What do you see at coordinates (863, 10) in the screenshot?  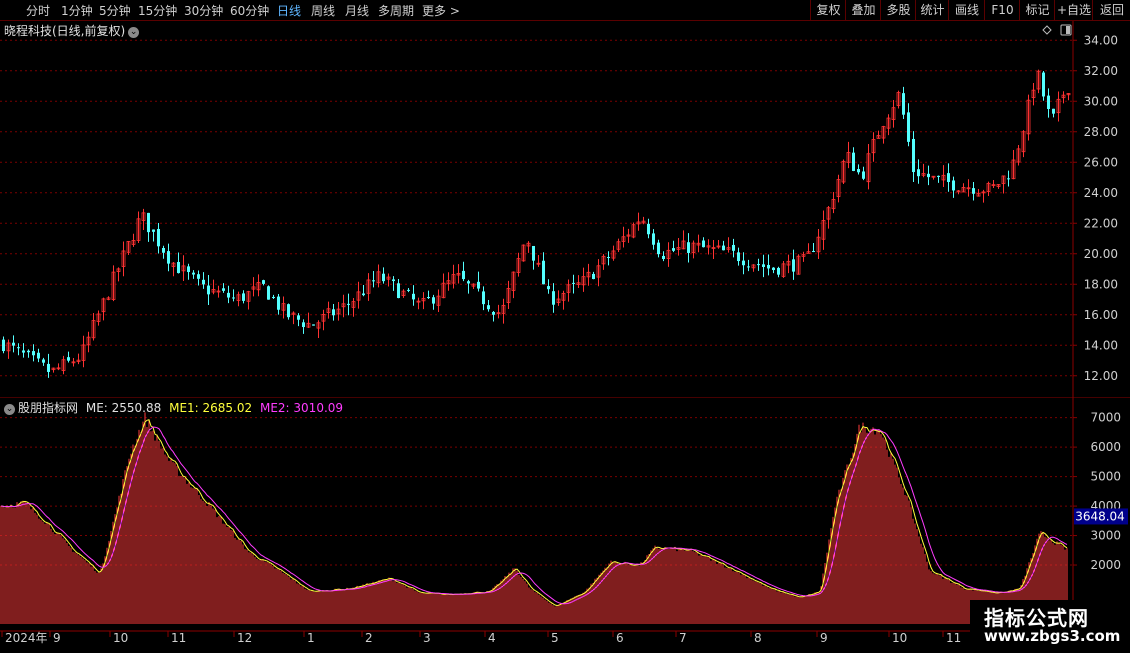 I see `overlay-button: 叠加` at bounding box center [863, 10].